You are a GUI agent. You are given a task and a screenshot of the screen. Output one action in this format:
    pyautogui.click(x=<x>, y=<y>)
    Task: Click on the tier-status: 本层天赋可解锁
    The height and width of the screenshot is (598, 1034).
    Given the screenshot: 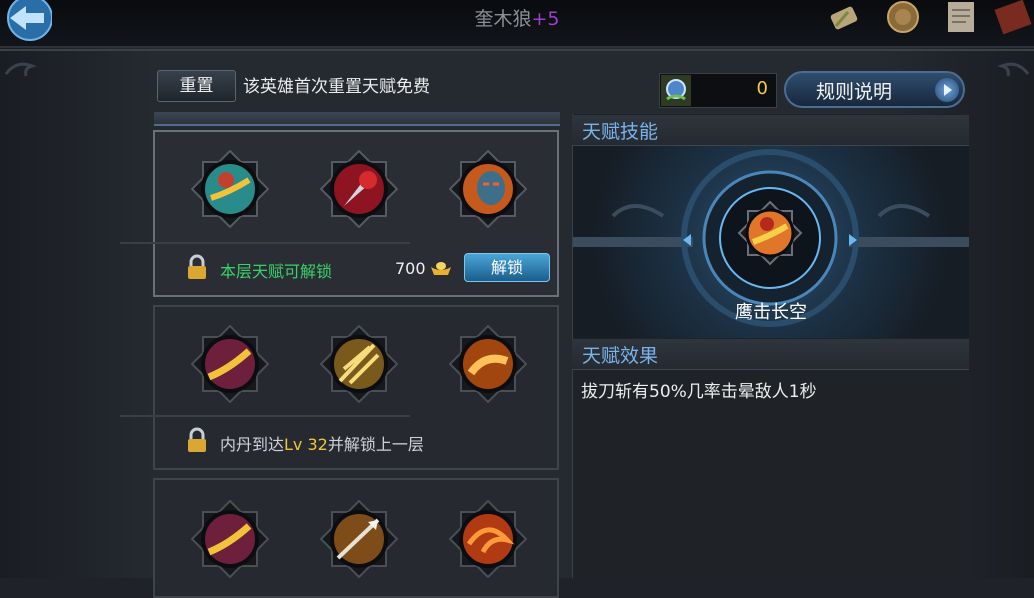 What is the action you would take?
    pyautogui.click(x=276, y=271)
    